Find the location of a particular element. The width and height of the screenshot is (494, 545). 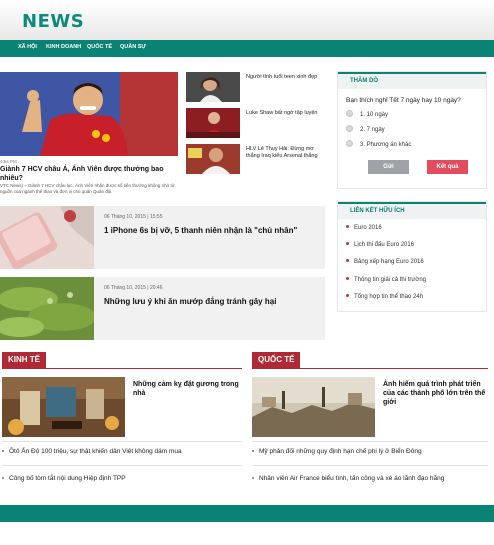

nav-item-quoc-te: Quốc tế is located at coordinates (99, 47).